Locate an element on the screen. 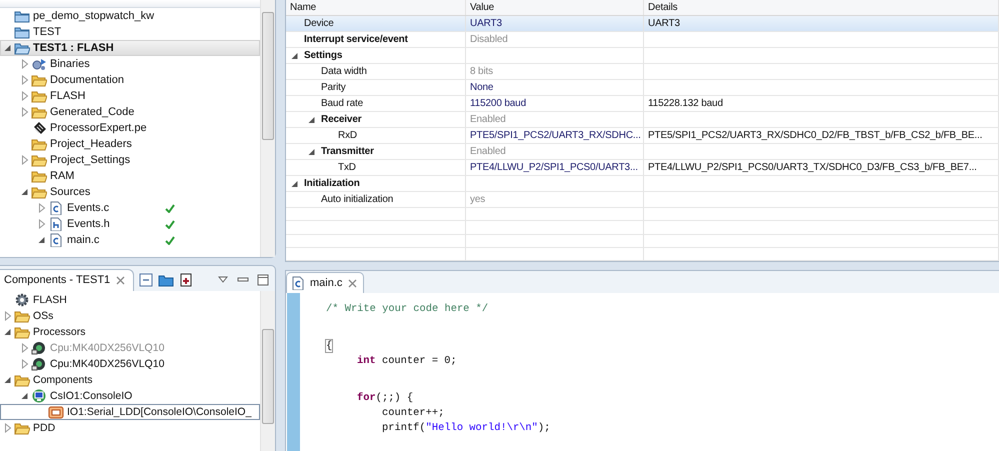 The width and height of the screenshot is (999, 451). code-line: for(;;) { is located at coordinates (385, 398).